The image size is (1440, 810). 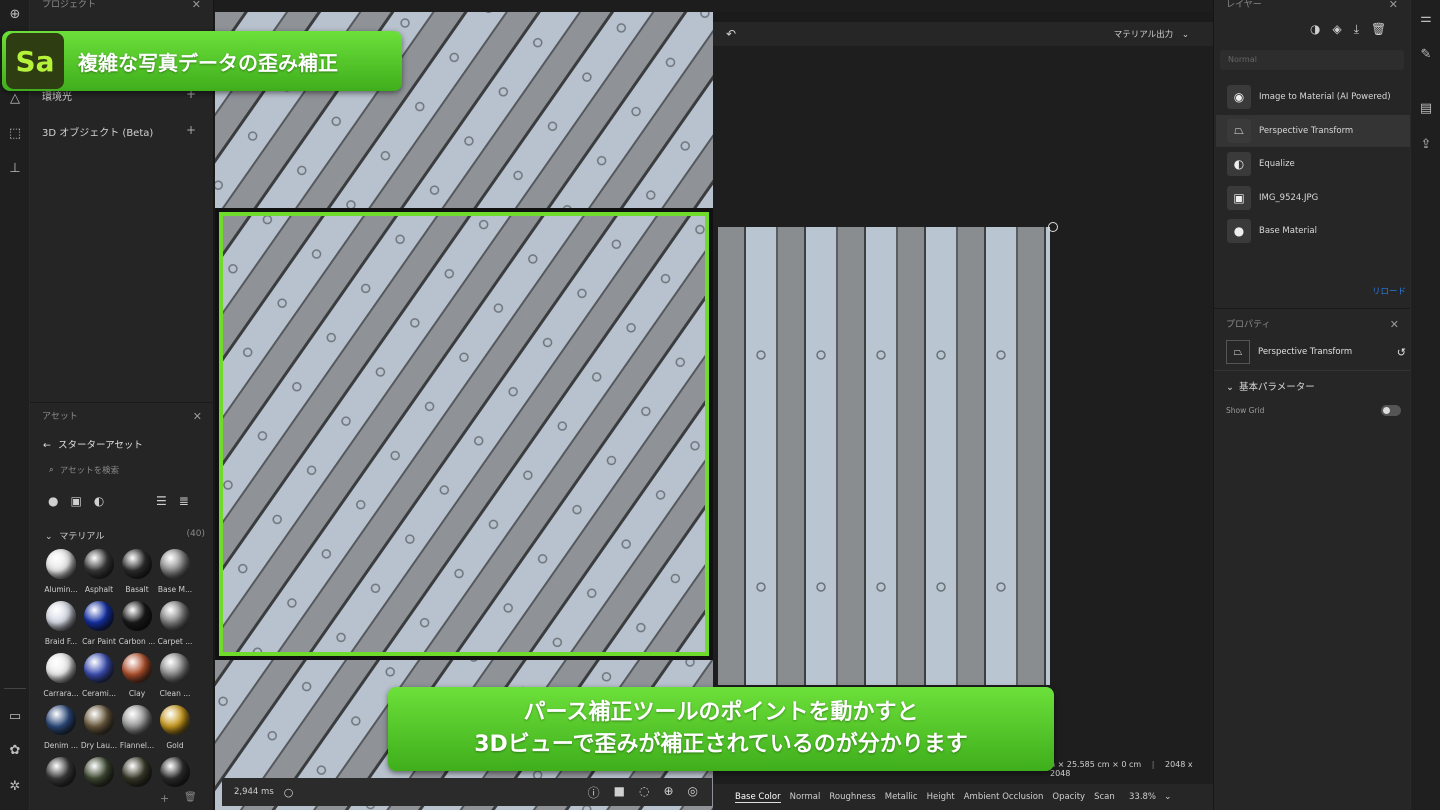 I want to click on title-banner-text: 複雑な写真データの歪み補正, so click(x=208, y=62).